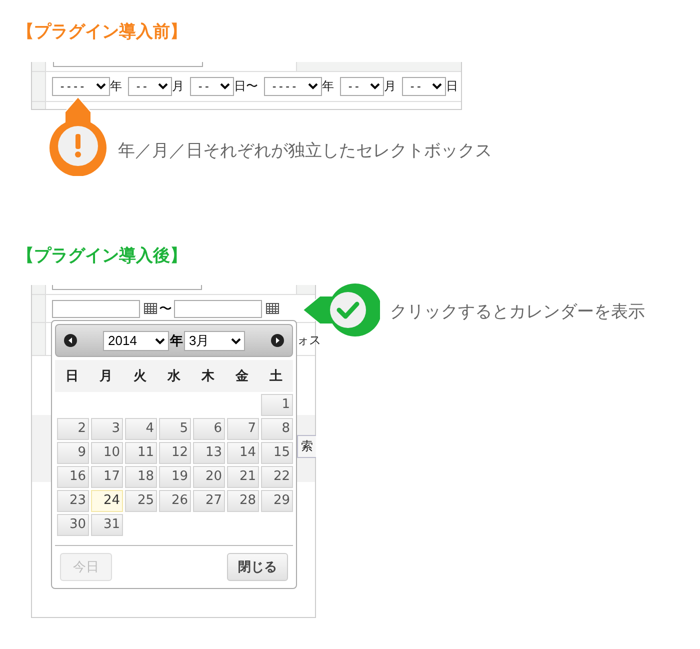  Describe the element at coordinates (73, 501) in the screenshot. I see `calendar-day: 23` at that location.